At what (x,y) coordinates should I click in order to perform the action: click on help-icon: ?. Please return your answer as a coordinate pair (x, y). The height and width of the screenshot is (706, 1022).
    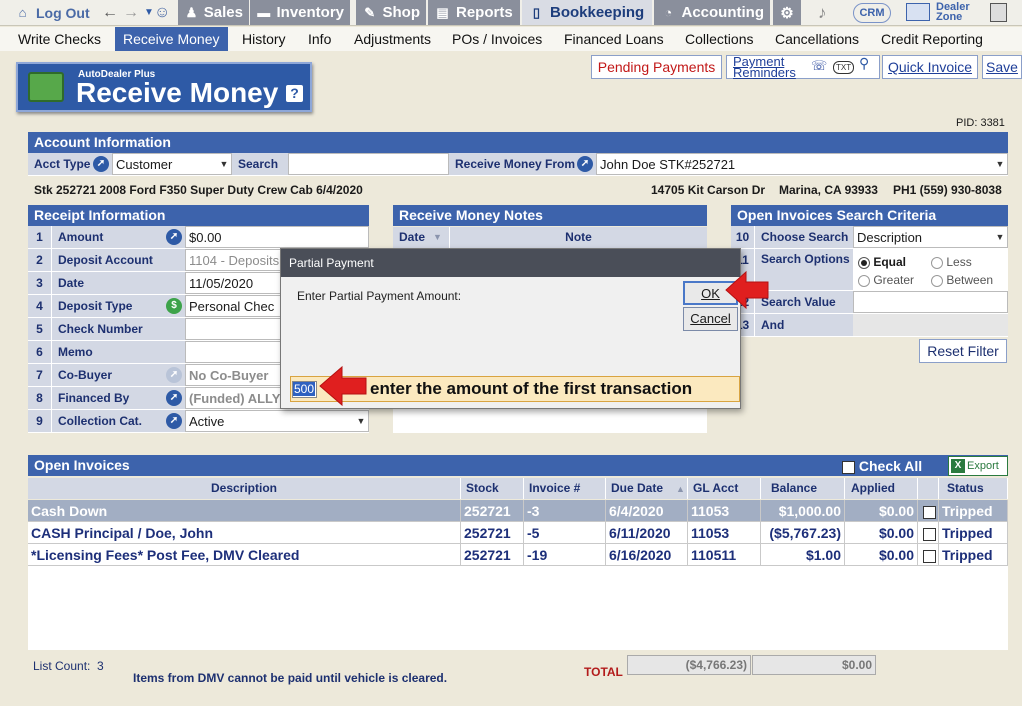
    Looking at the image, I should click on (294, 93).